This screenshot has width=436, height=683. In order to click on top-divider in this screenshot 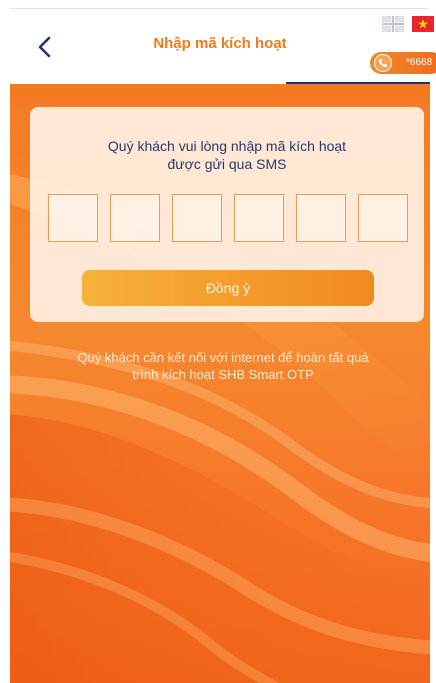, I will do `click(219, 8)`.